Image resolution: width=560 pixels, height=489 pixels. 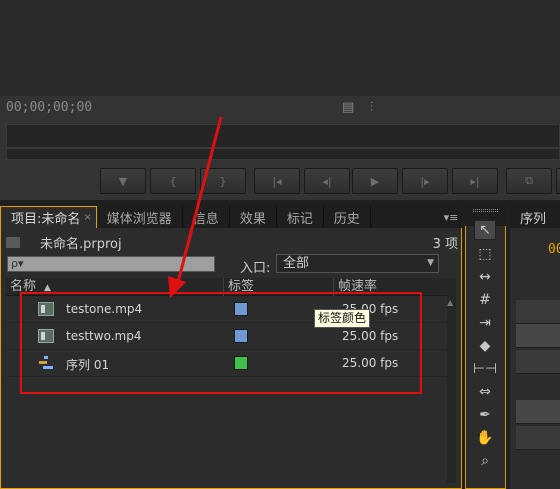 What do you see at coordinates (255, 268) in the screenshot?
I see `inpoint-label: 入口:` at bounding box center [255, 268].